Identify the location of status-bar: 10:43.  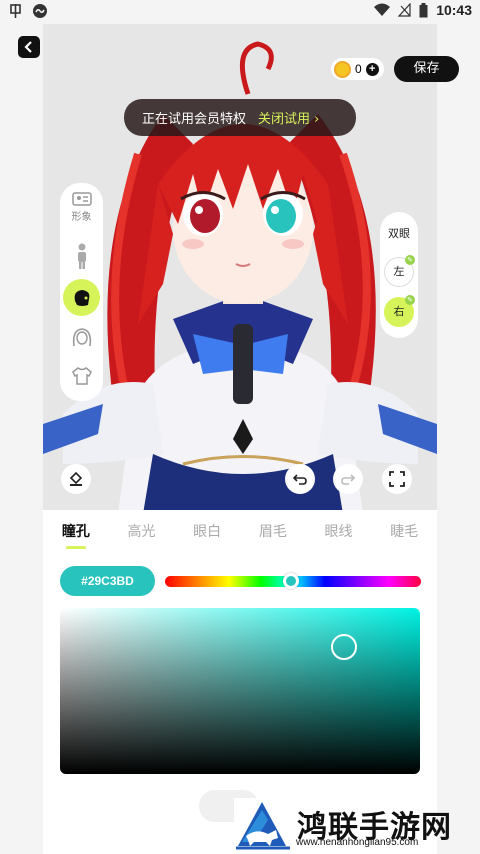
(240, 12).